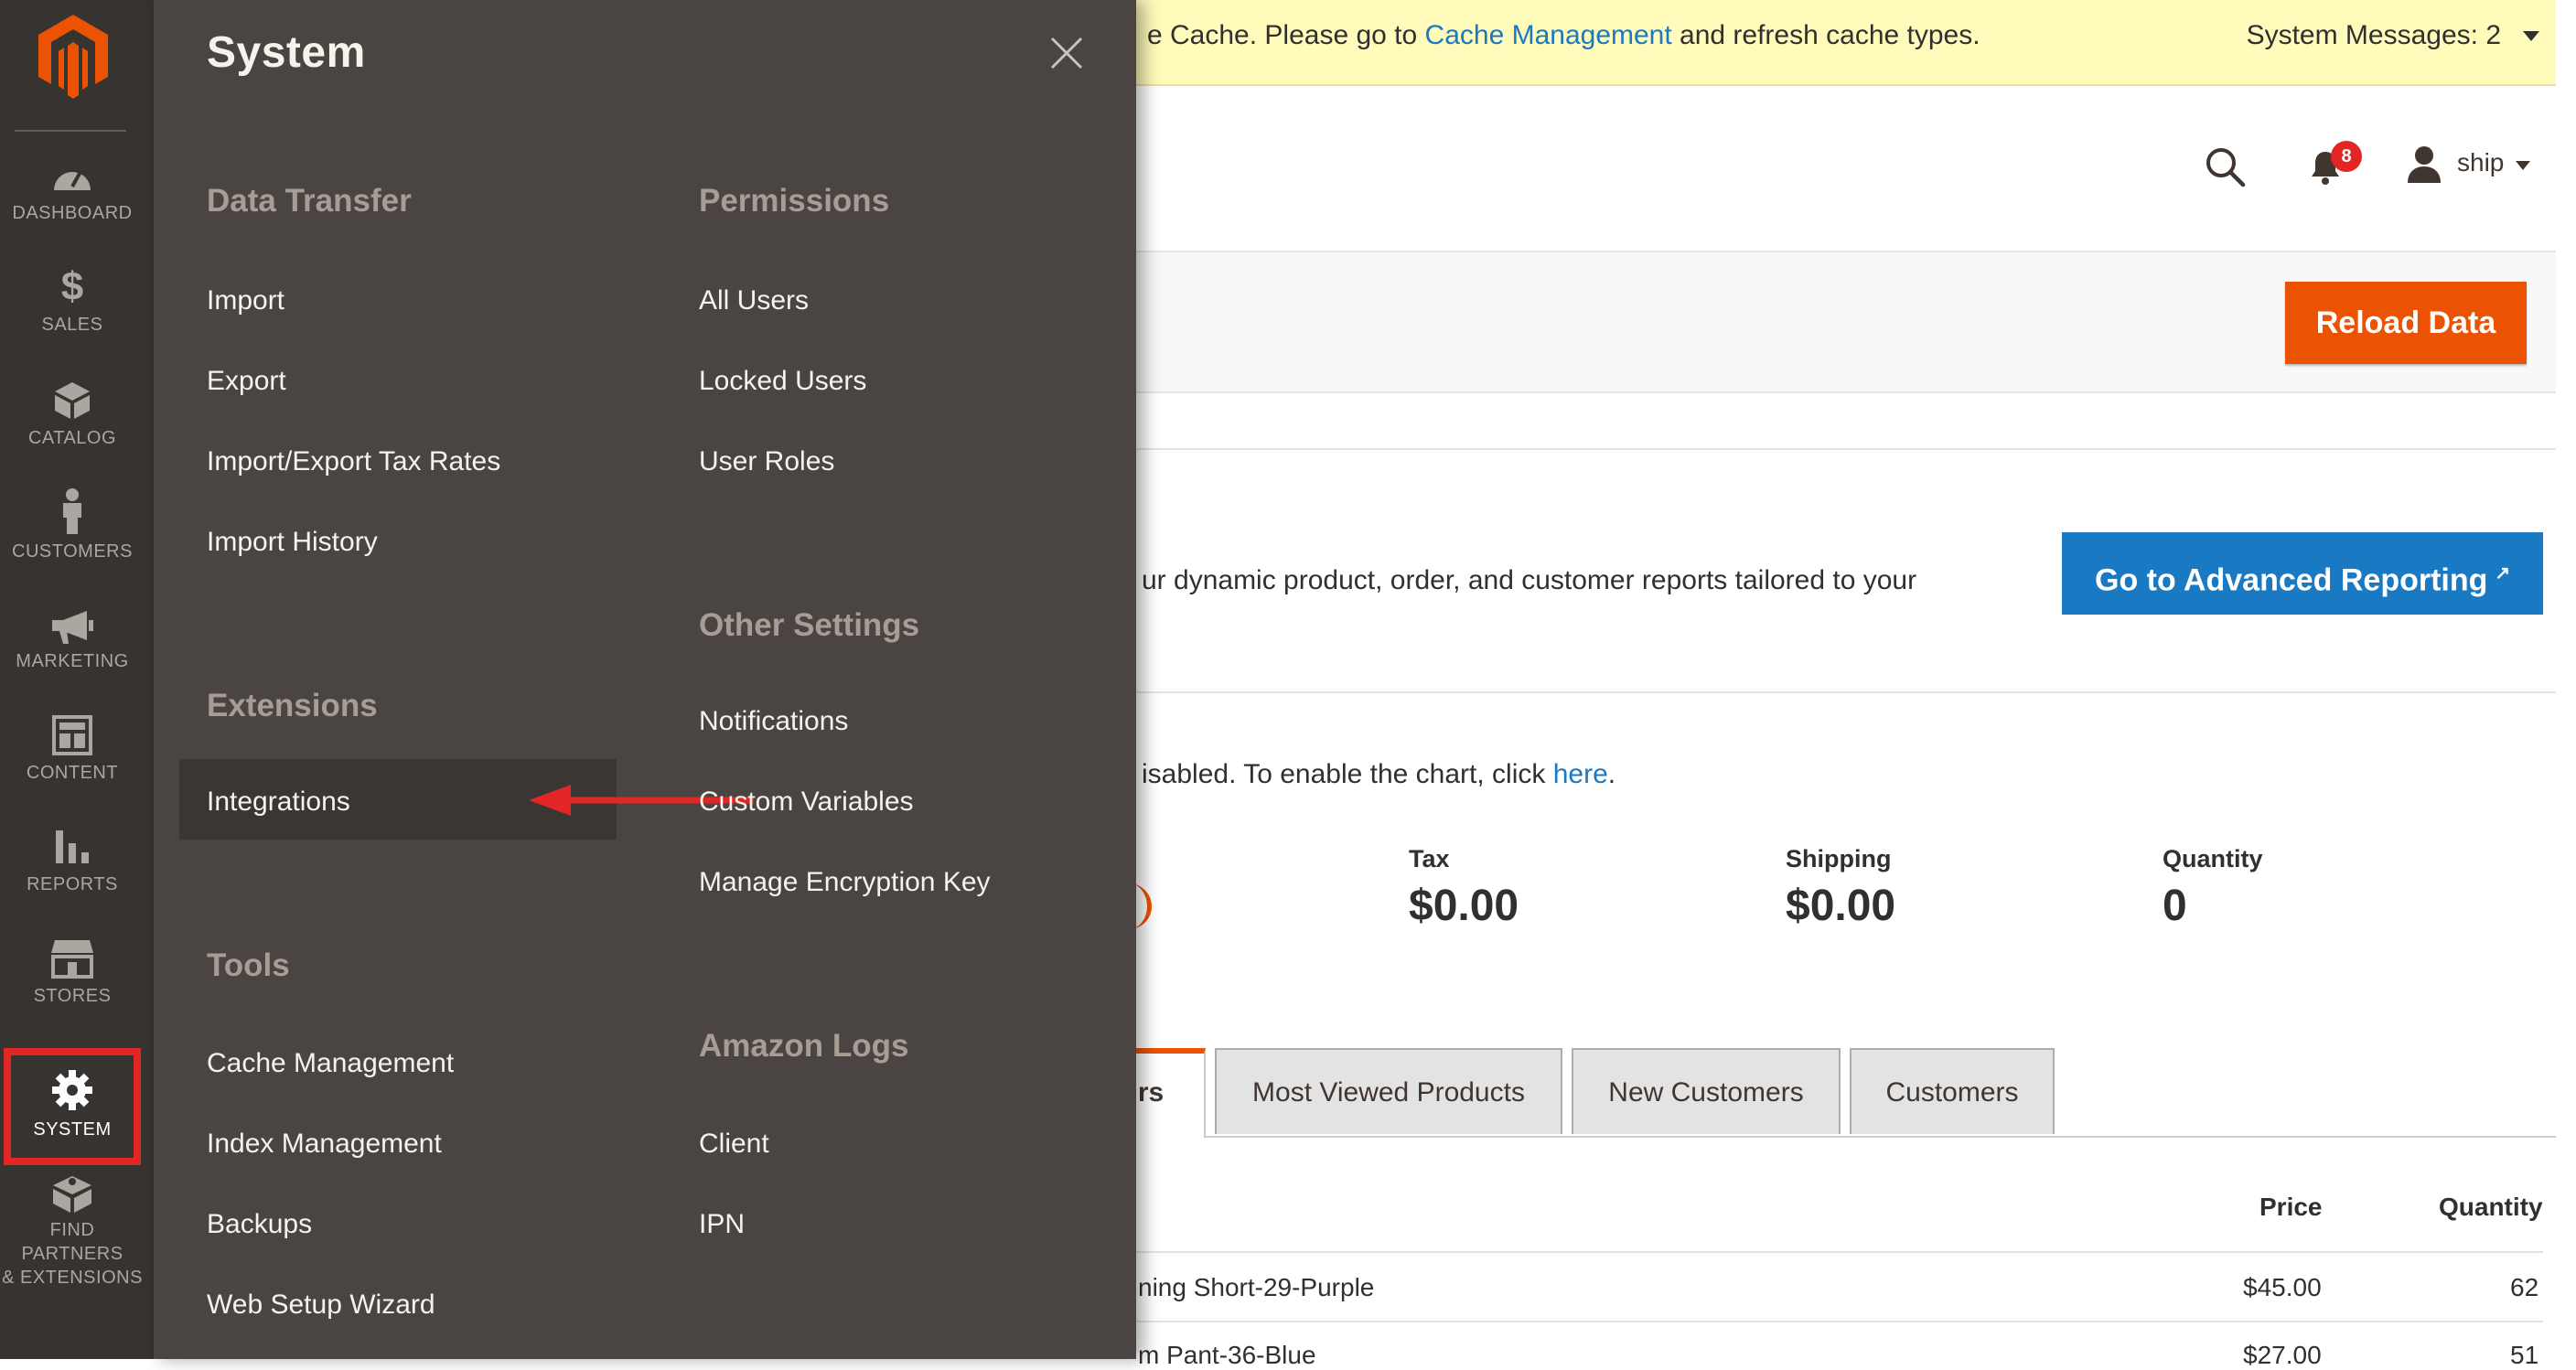 The width and height of the screenshot is (2576, 1370). I want to click on nav-label: SALES, so click(72, 325).